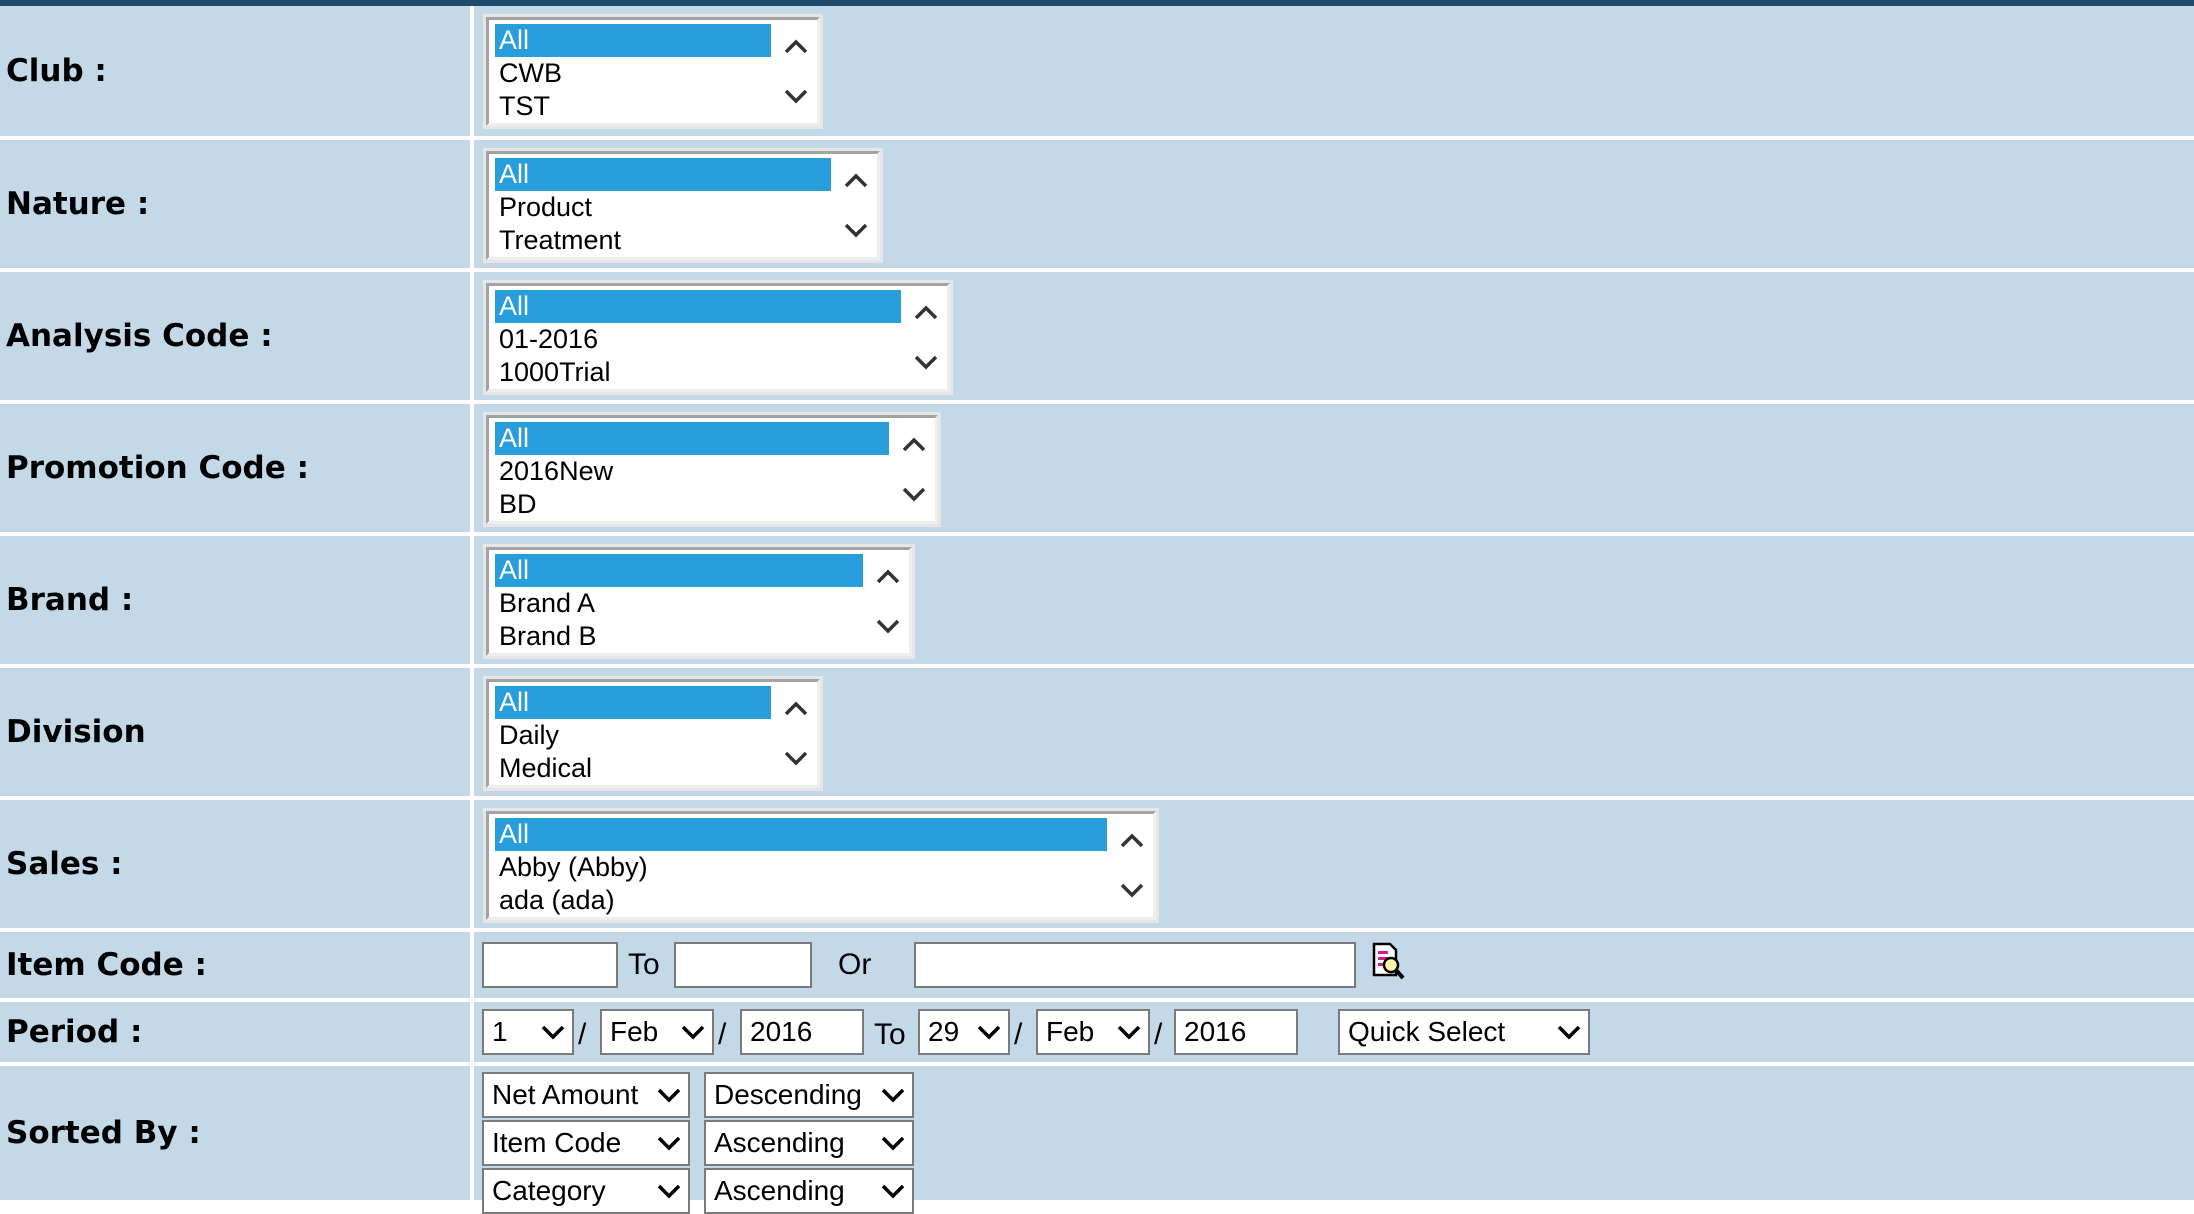  What do you see at coordinates (1334, 336) in the screenshot?
I see `analysis-code-value-cell: All 01-2016 1000Trial` at bounding box center [1334, 336].